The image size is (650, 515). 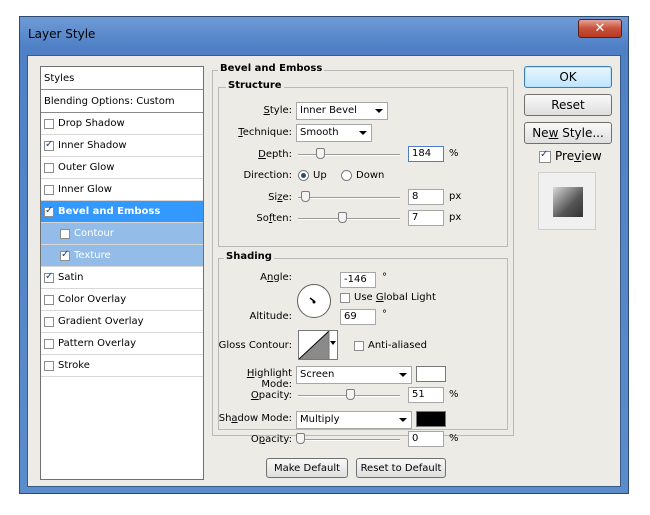 What do you see at coordinates (65, 255) in the screenshot?
I see `texture-checkbox` at bounding box center [65, 255].